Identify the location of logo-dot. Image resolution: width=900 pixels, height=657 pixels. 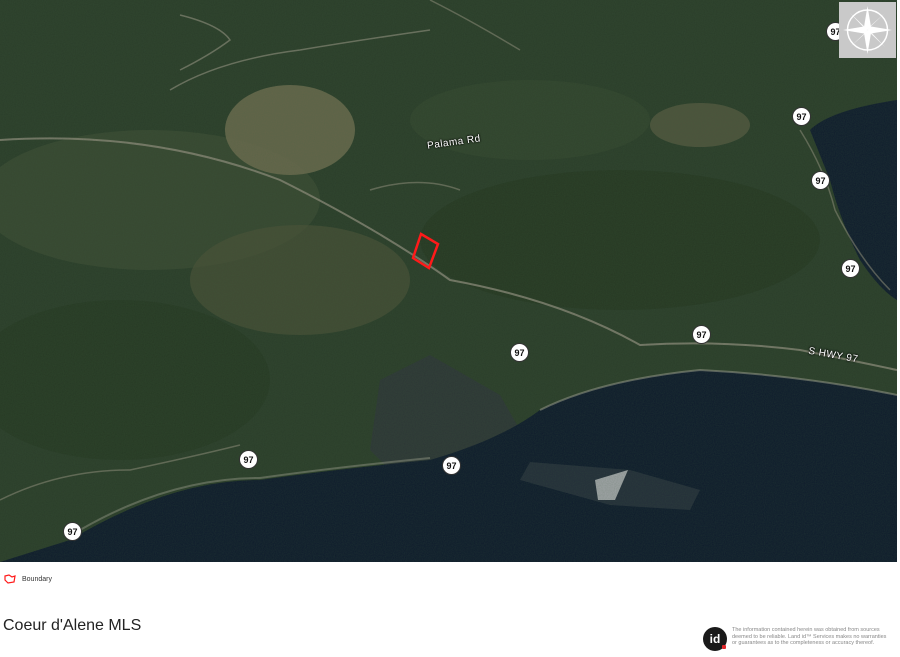
(724, 647).